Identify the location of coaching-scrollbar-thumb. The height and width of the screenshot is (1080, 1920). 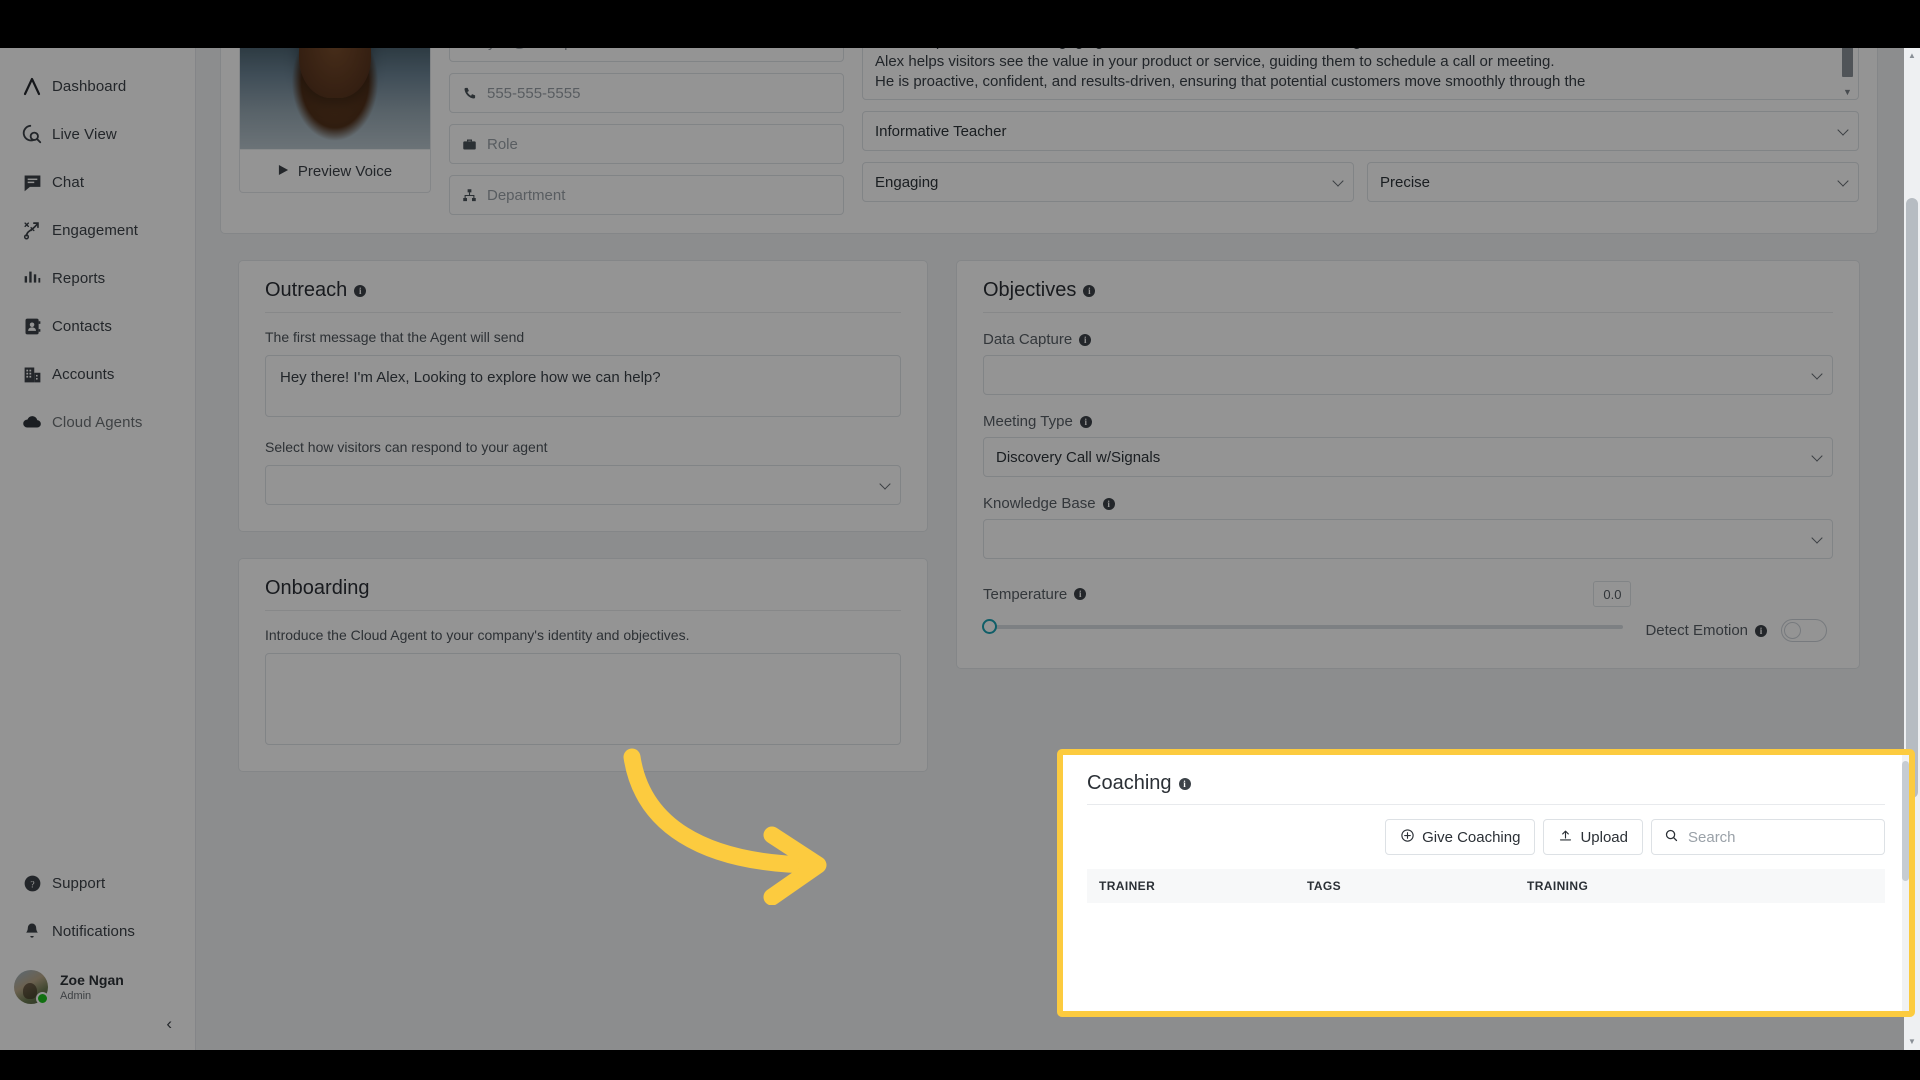
(1905, 821).